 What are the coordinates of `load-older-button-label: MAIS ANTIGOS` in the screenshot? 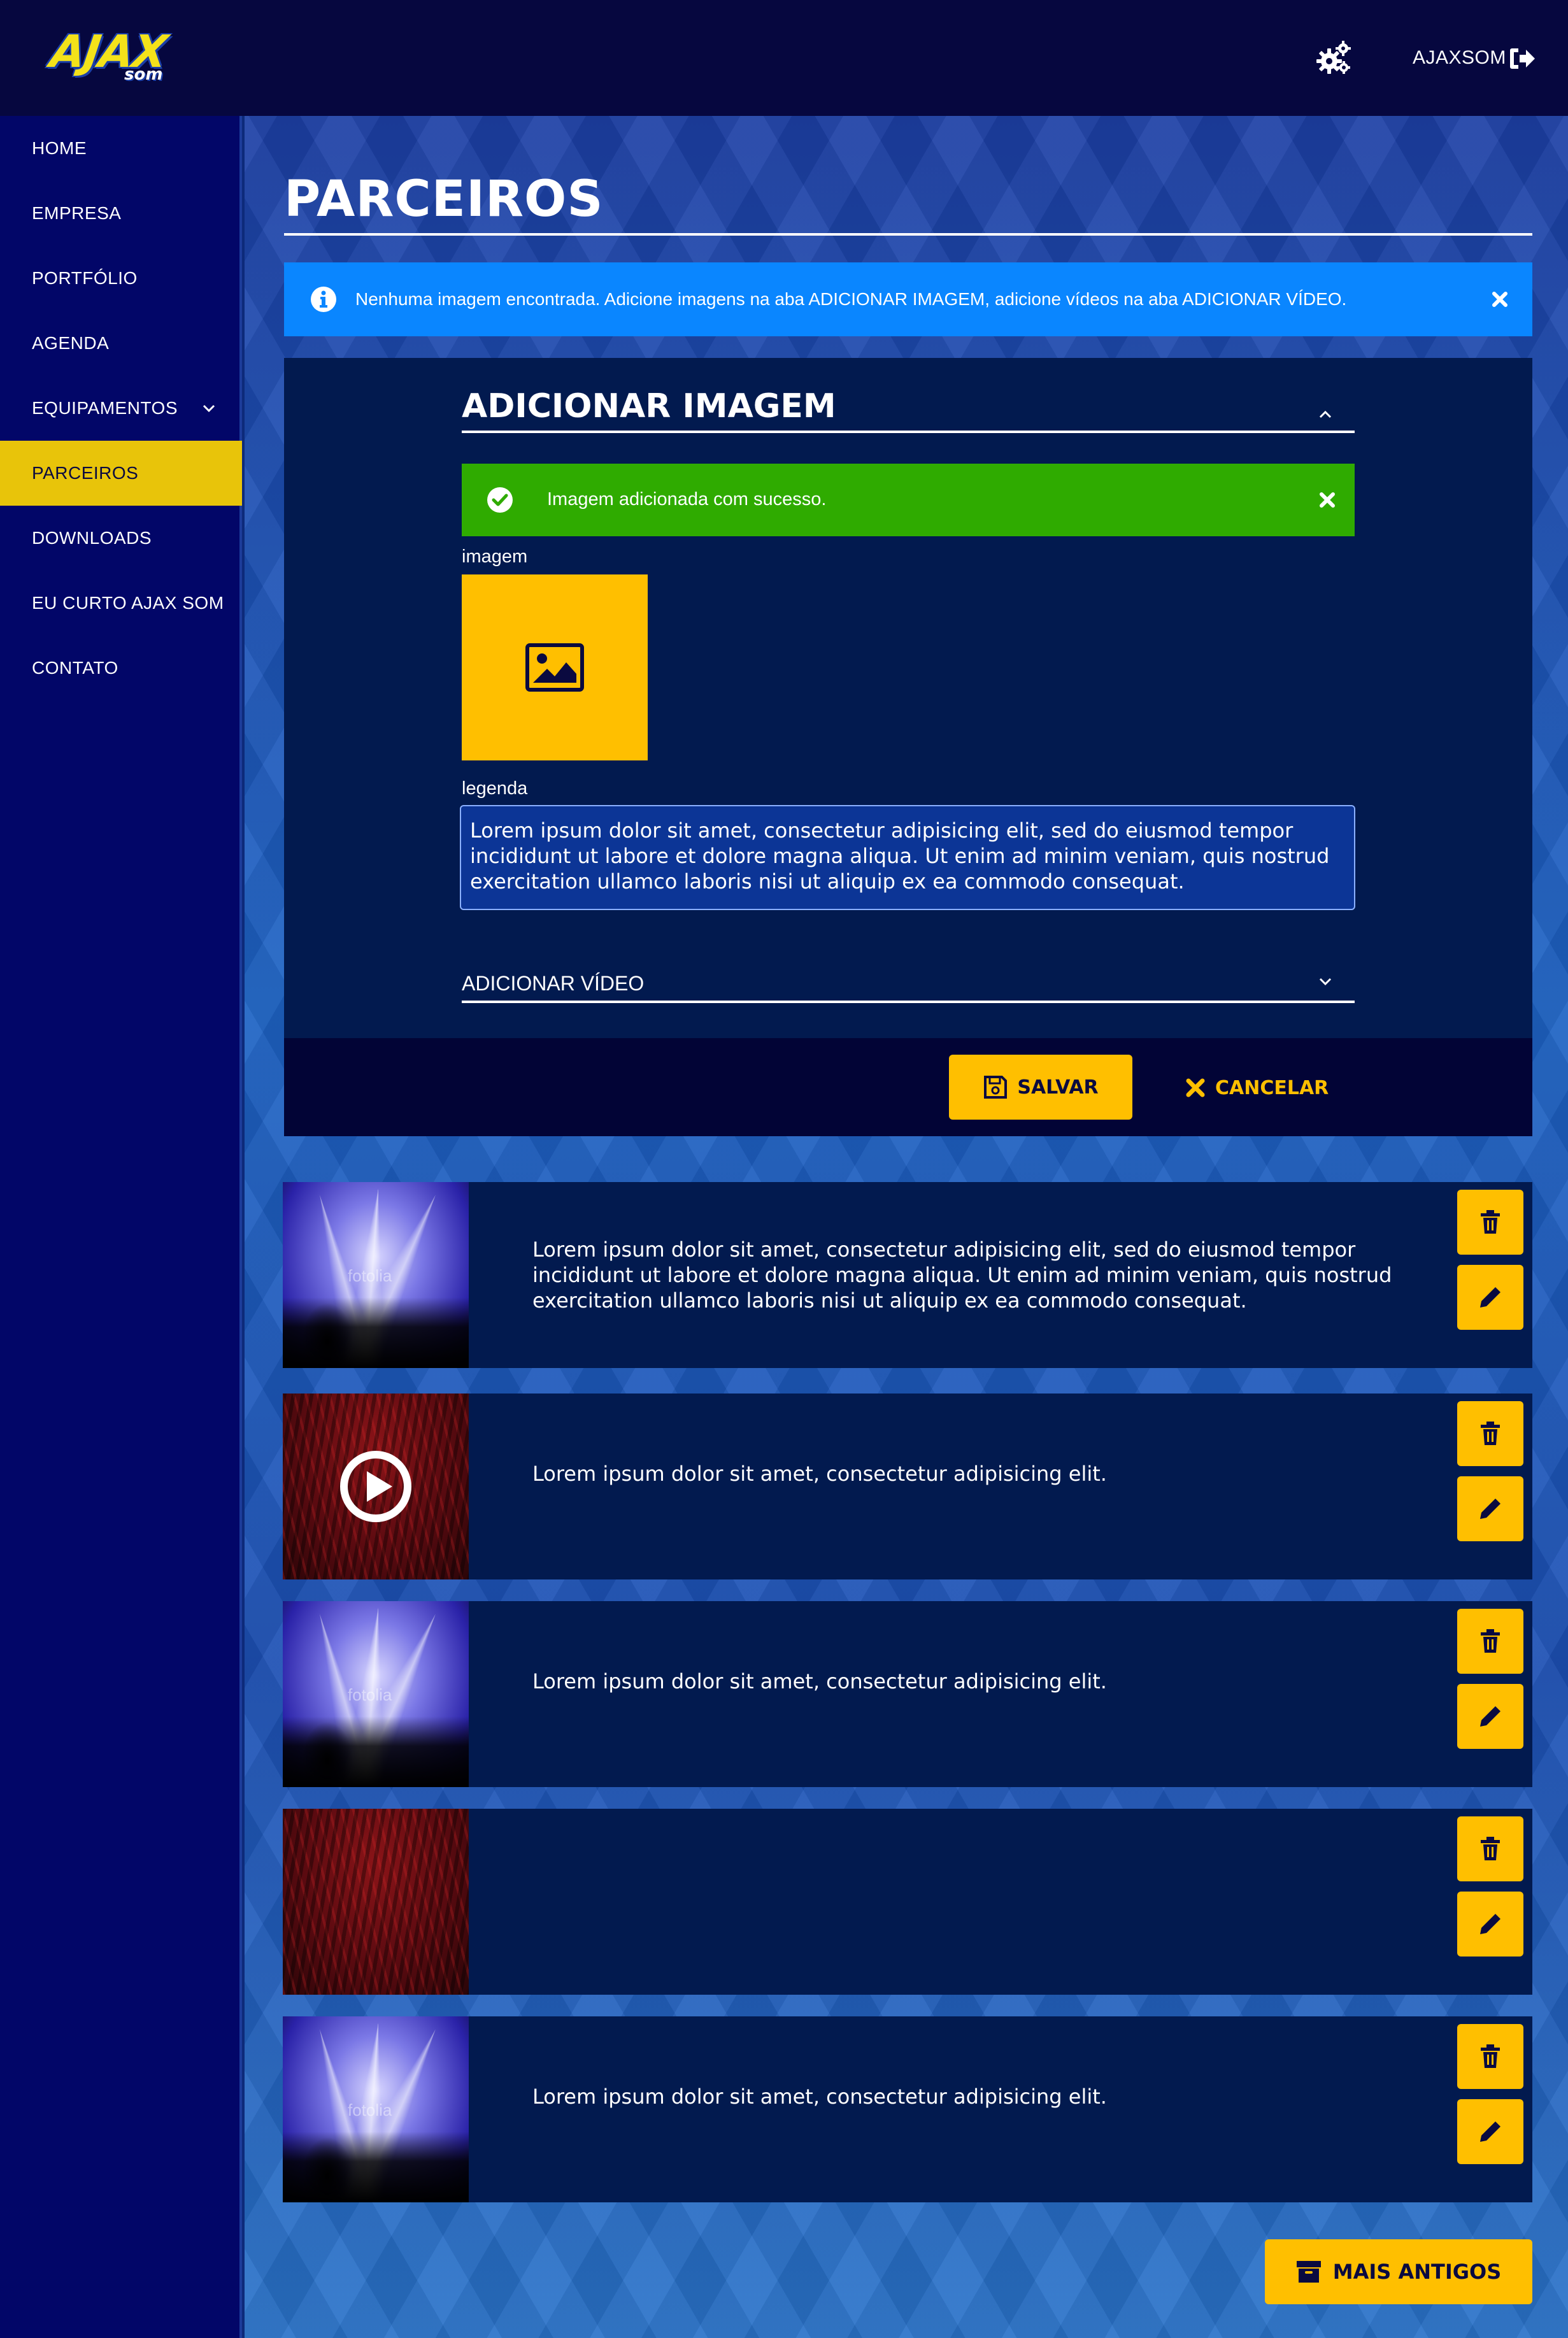 It's located at (1417, 2272).